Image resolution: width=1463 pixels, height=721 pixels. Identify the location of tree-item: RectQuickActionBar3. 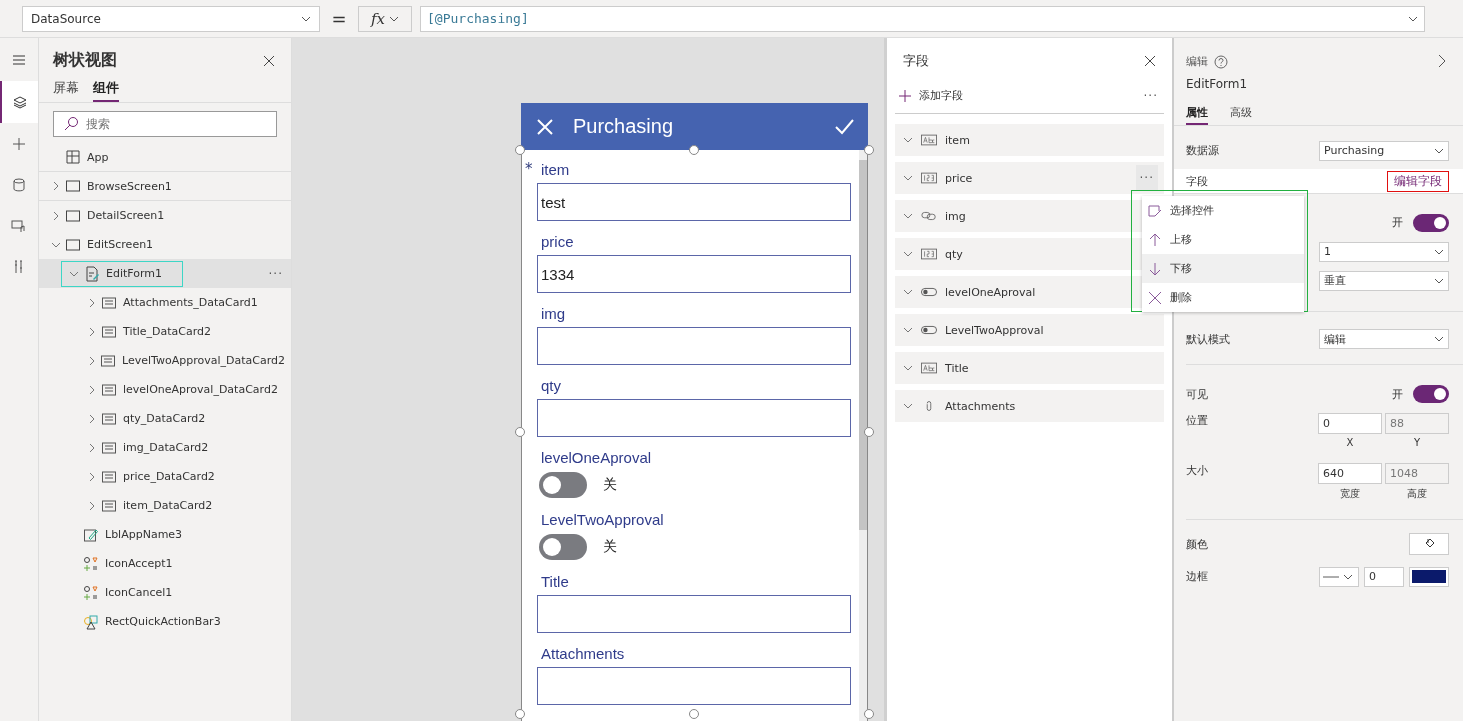
(165, 621).